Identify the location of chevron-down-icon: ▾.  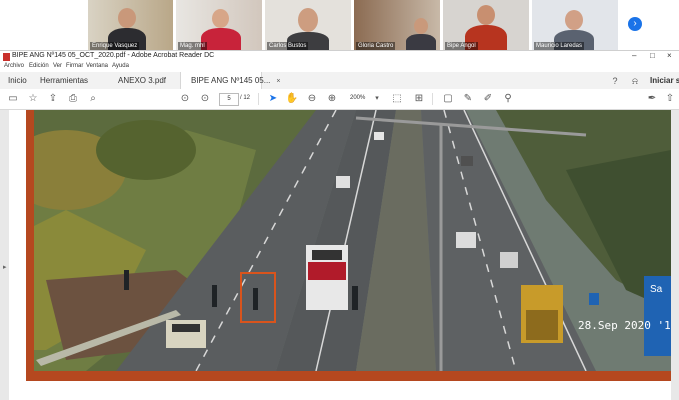
(377, 99).